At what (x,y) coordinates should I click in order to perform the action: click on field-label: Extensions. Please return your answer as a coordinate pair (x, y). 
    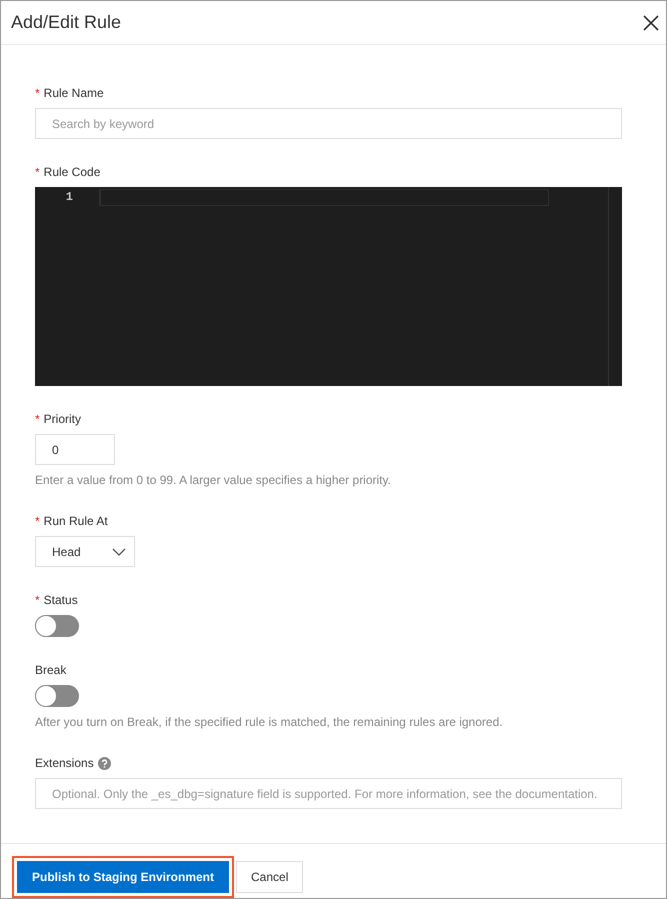
    Looking at the image, I should click on (64, 763).